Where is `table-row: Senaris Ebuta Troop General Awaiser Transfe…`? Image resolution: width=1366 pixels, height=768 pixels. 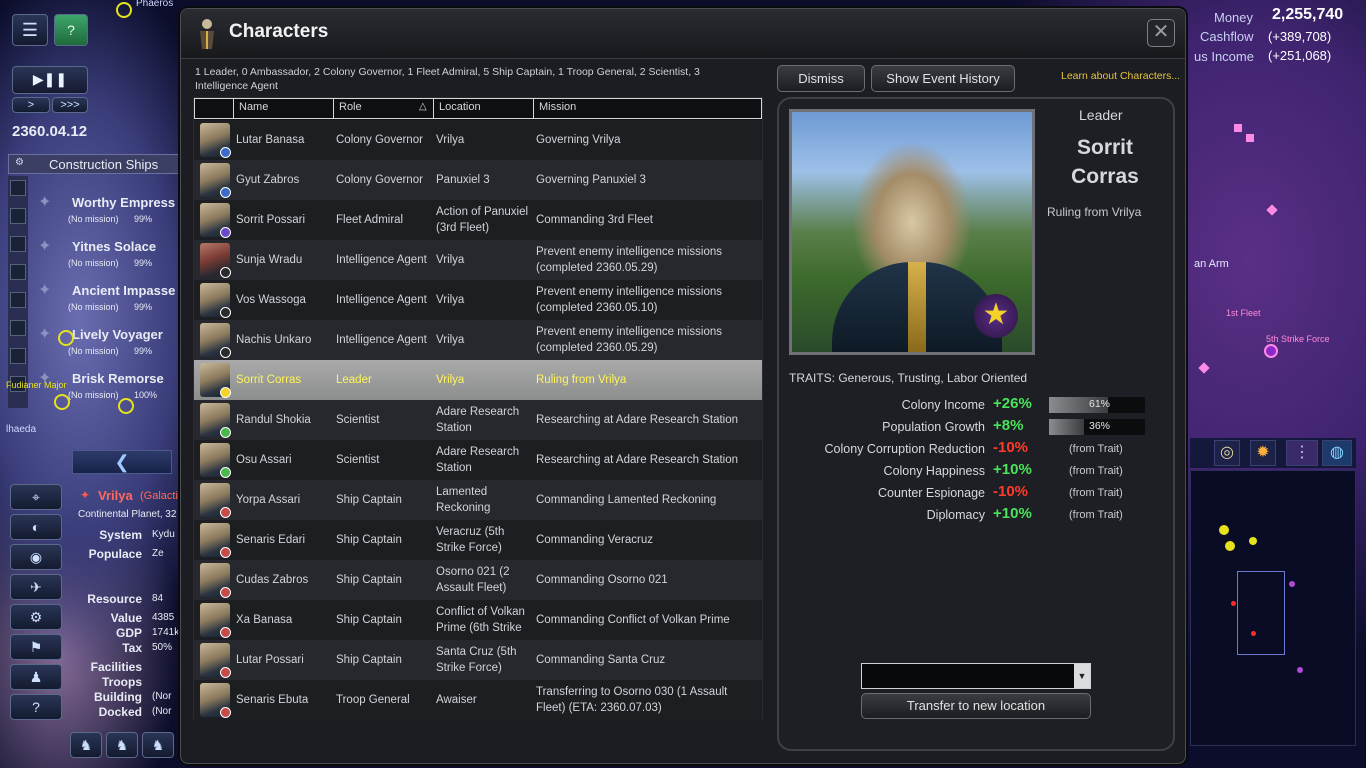 table-row: Senaris Ebuta Troop General Awaiser Transfe… is located at coordinates (478, 700).